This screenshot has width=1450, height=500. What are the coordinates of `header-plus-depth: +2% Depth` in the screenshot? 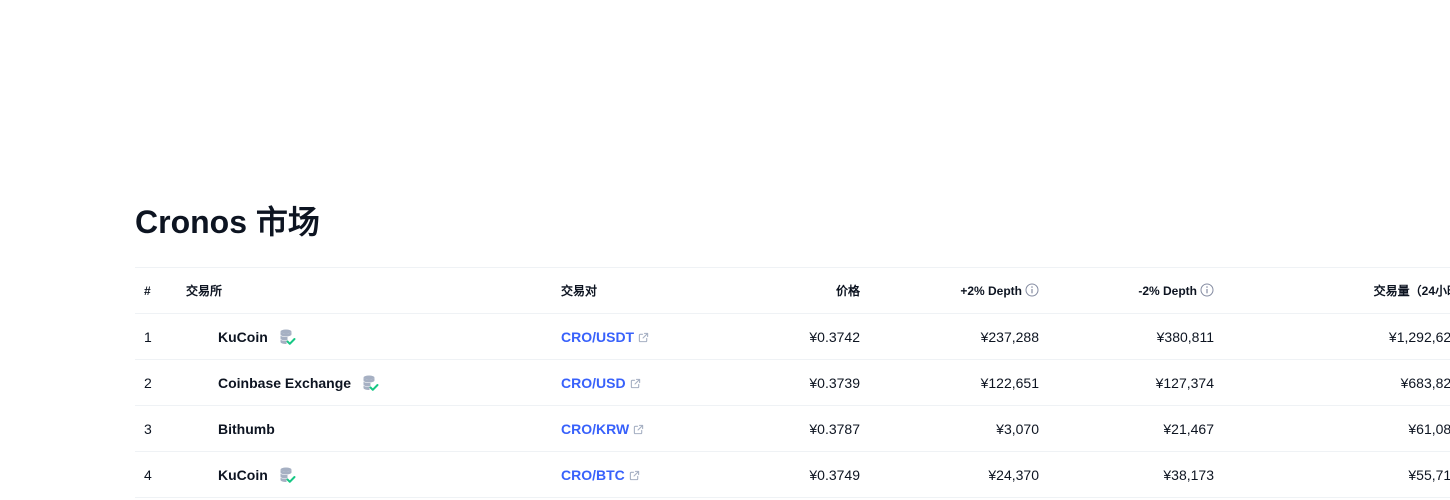 It's located at (949, 290).